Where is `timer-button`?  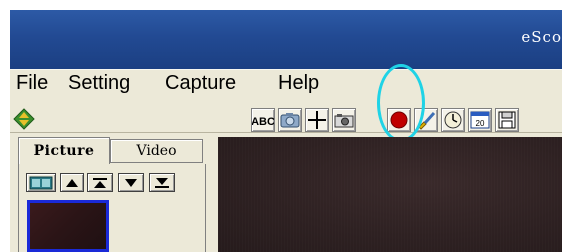 timer-button is located at coordinates (453, 120).